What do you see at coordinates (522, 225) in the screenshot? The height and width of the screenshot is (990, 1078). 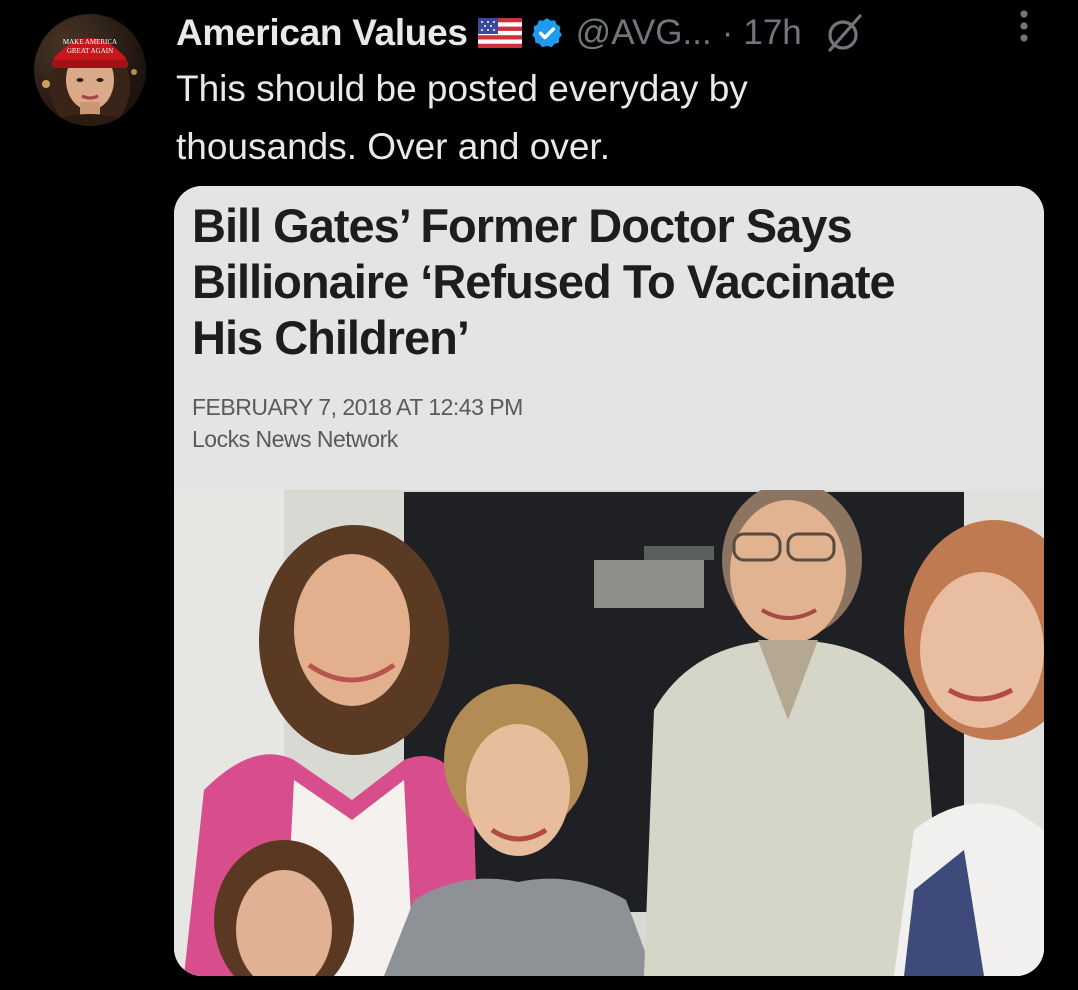 I see `headline-line: Bill Gates’ Former Doctor Says` at bounding box center [522, 225].